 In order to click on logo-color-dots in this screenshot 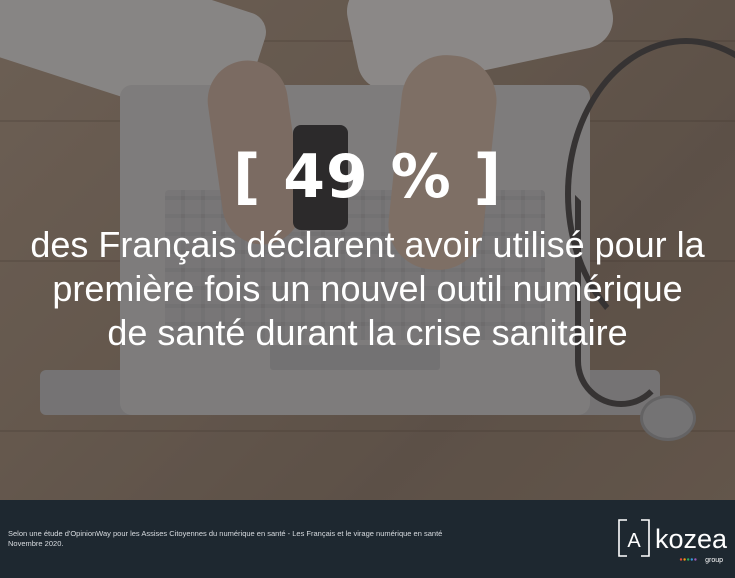, I will do `click(688, 559)`.